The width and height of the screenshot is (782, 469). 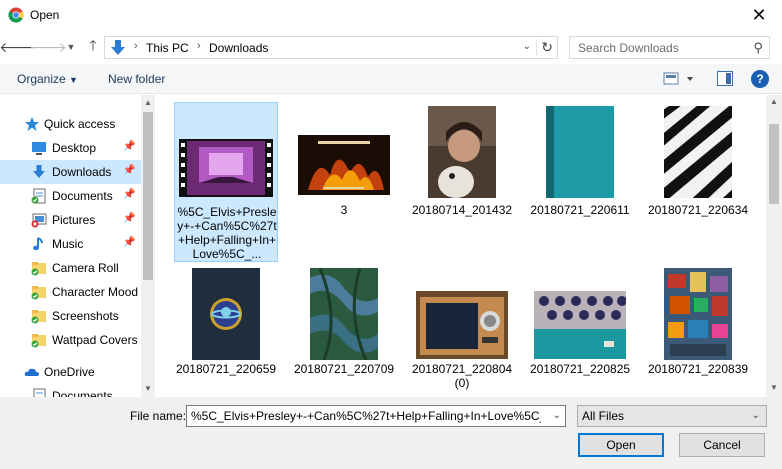 I want to click on nav-item-wattpad-covers: Wattpad Covers, so click(x=70, y=340).